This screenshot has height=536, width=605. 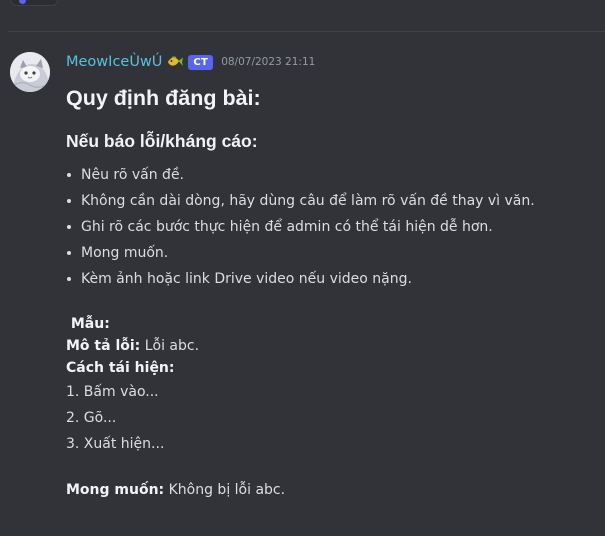 I want to click on description-line: Mô tả lỗi: Lỗi abc., so click(x=331, y=346).